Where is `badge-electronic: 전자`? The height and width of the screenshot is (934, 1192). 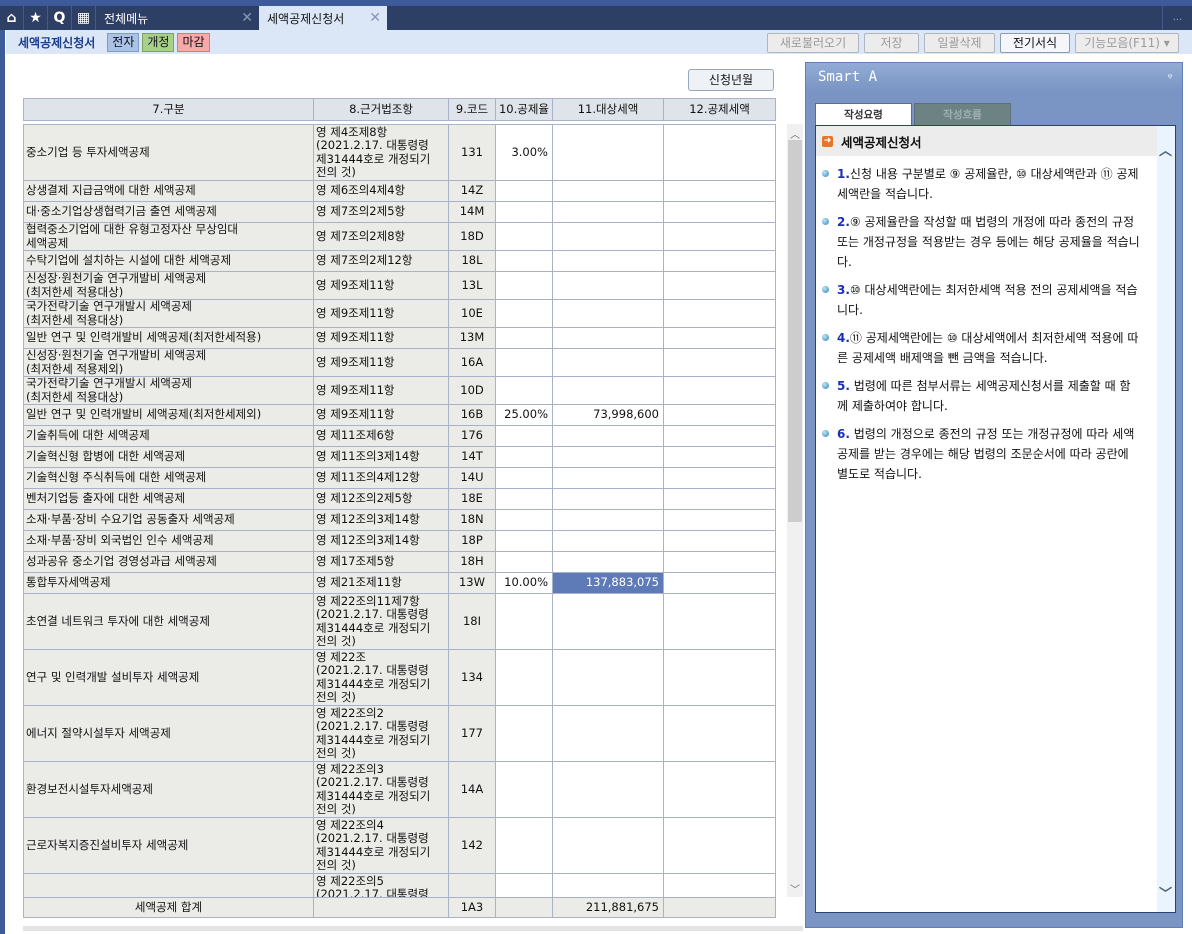
badge-electronic: 전자 is located at coordinates (123, 42).